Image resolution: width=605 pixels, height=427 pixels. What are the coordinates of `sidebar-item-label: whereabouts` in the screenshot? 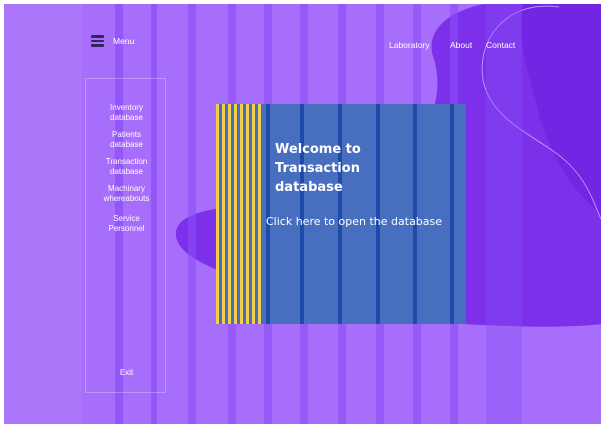 It's located at (126, 198).